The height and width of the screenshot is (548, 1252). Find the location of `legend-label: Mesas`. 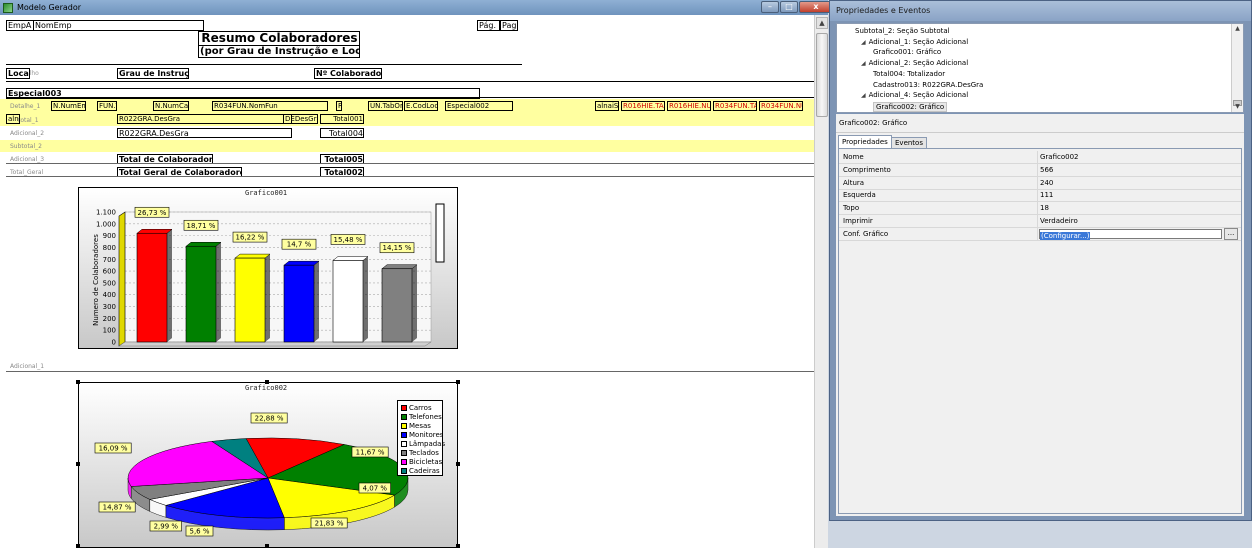

legend-label: Mesas is located at coordinates (420, 426).